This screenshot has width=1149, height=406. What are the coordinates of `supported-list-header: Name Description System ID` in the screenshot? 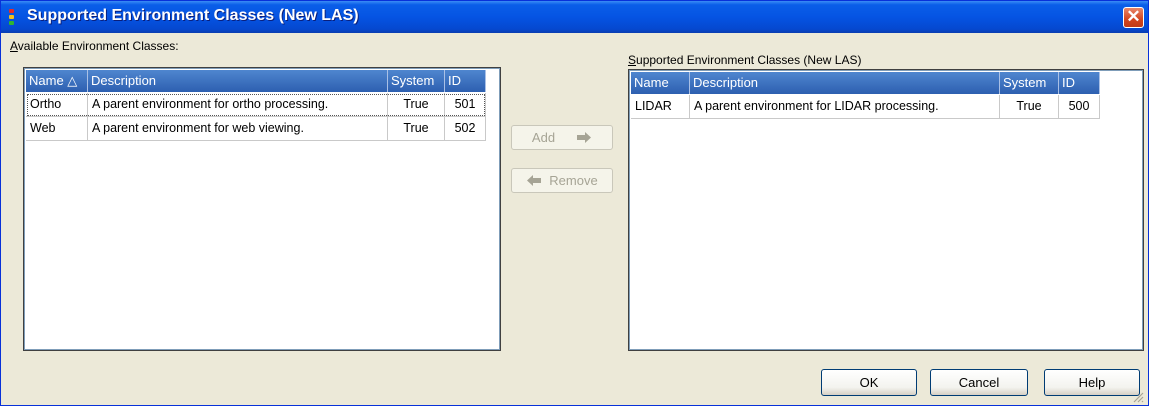 It's located at (865, 83).